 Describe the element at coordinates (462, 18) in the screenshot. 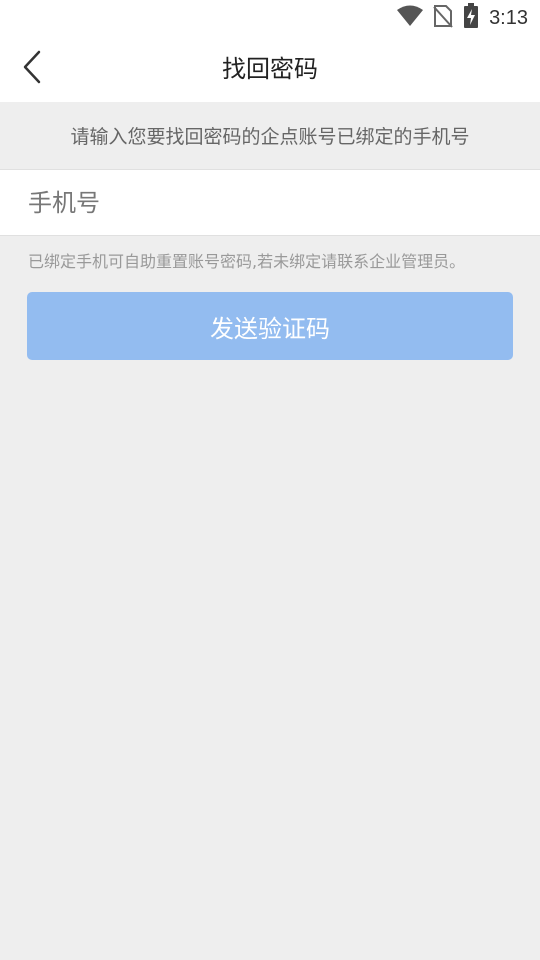

I see `status-icons: 3:13` at that location.